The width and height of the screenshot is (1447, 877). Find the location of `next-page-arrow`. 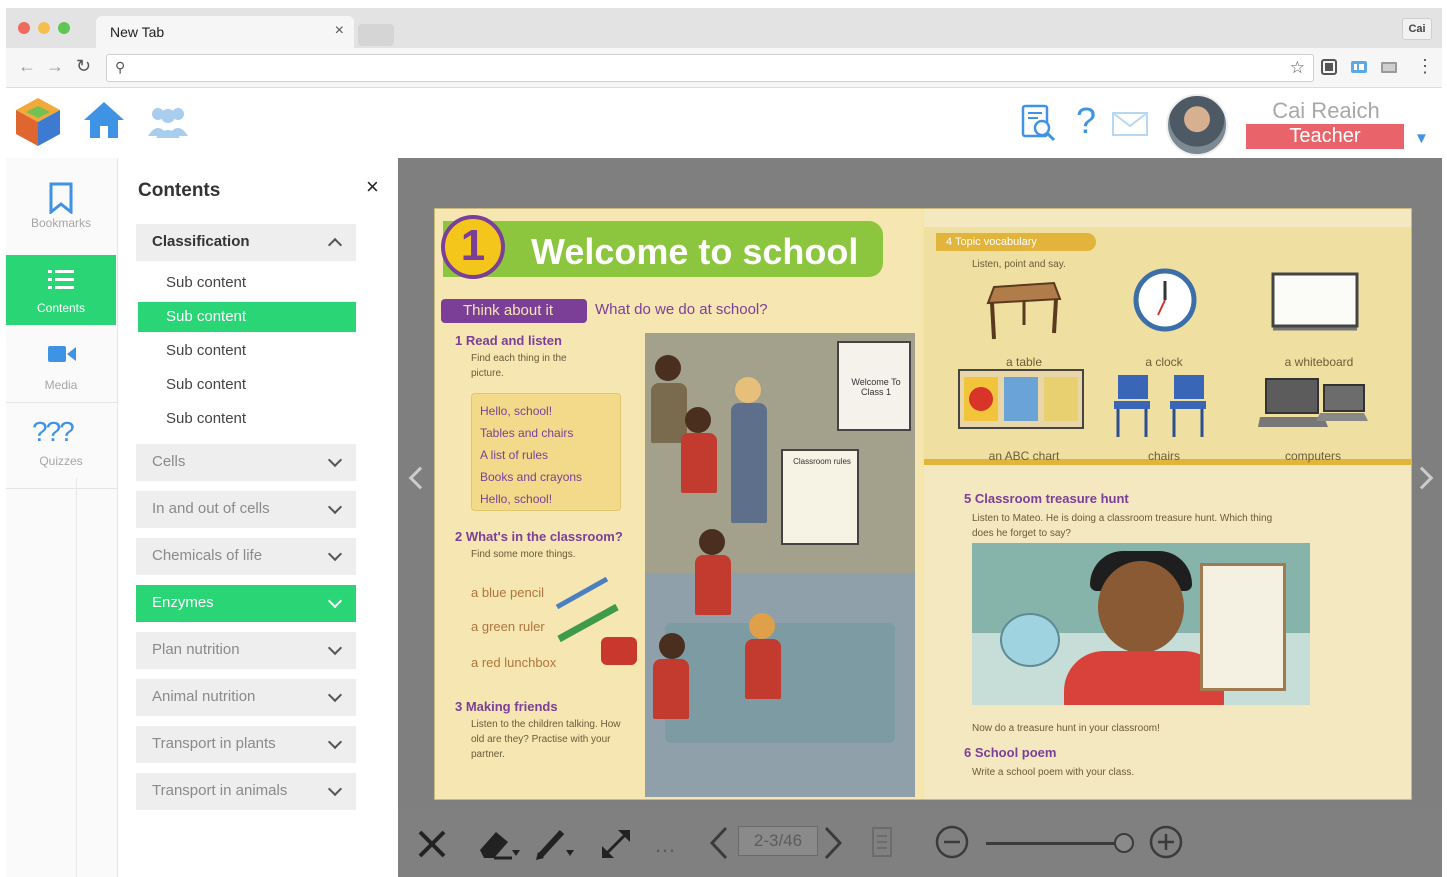

next-page-arrow is located at coordinates (1422, 478).